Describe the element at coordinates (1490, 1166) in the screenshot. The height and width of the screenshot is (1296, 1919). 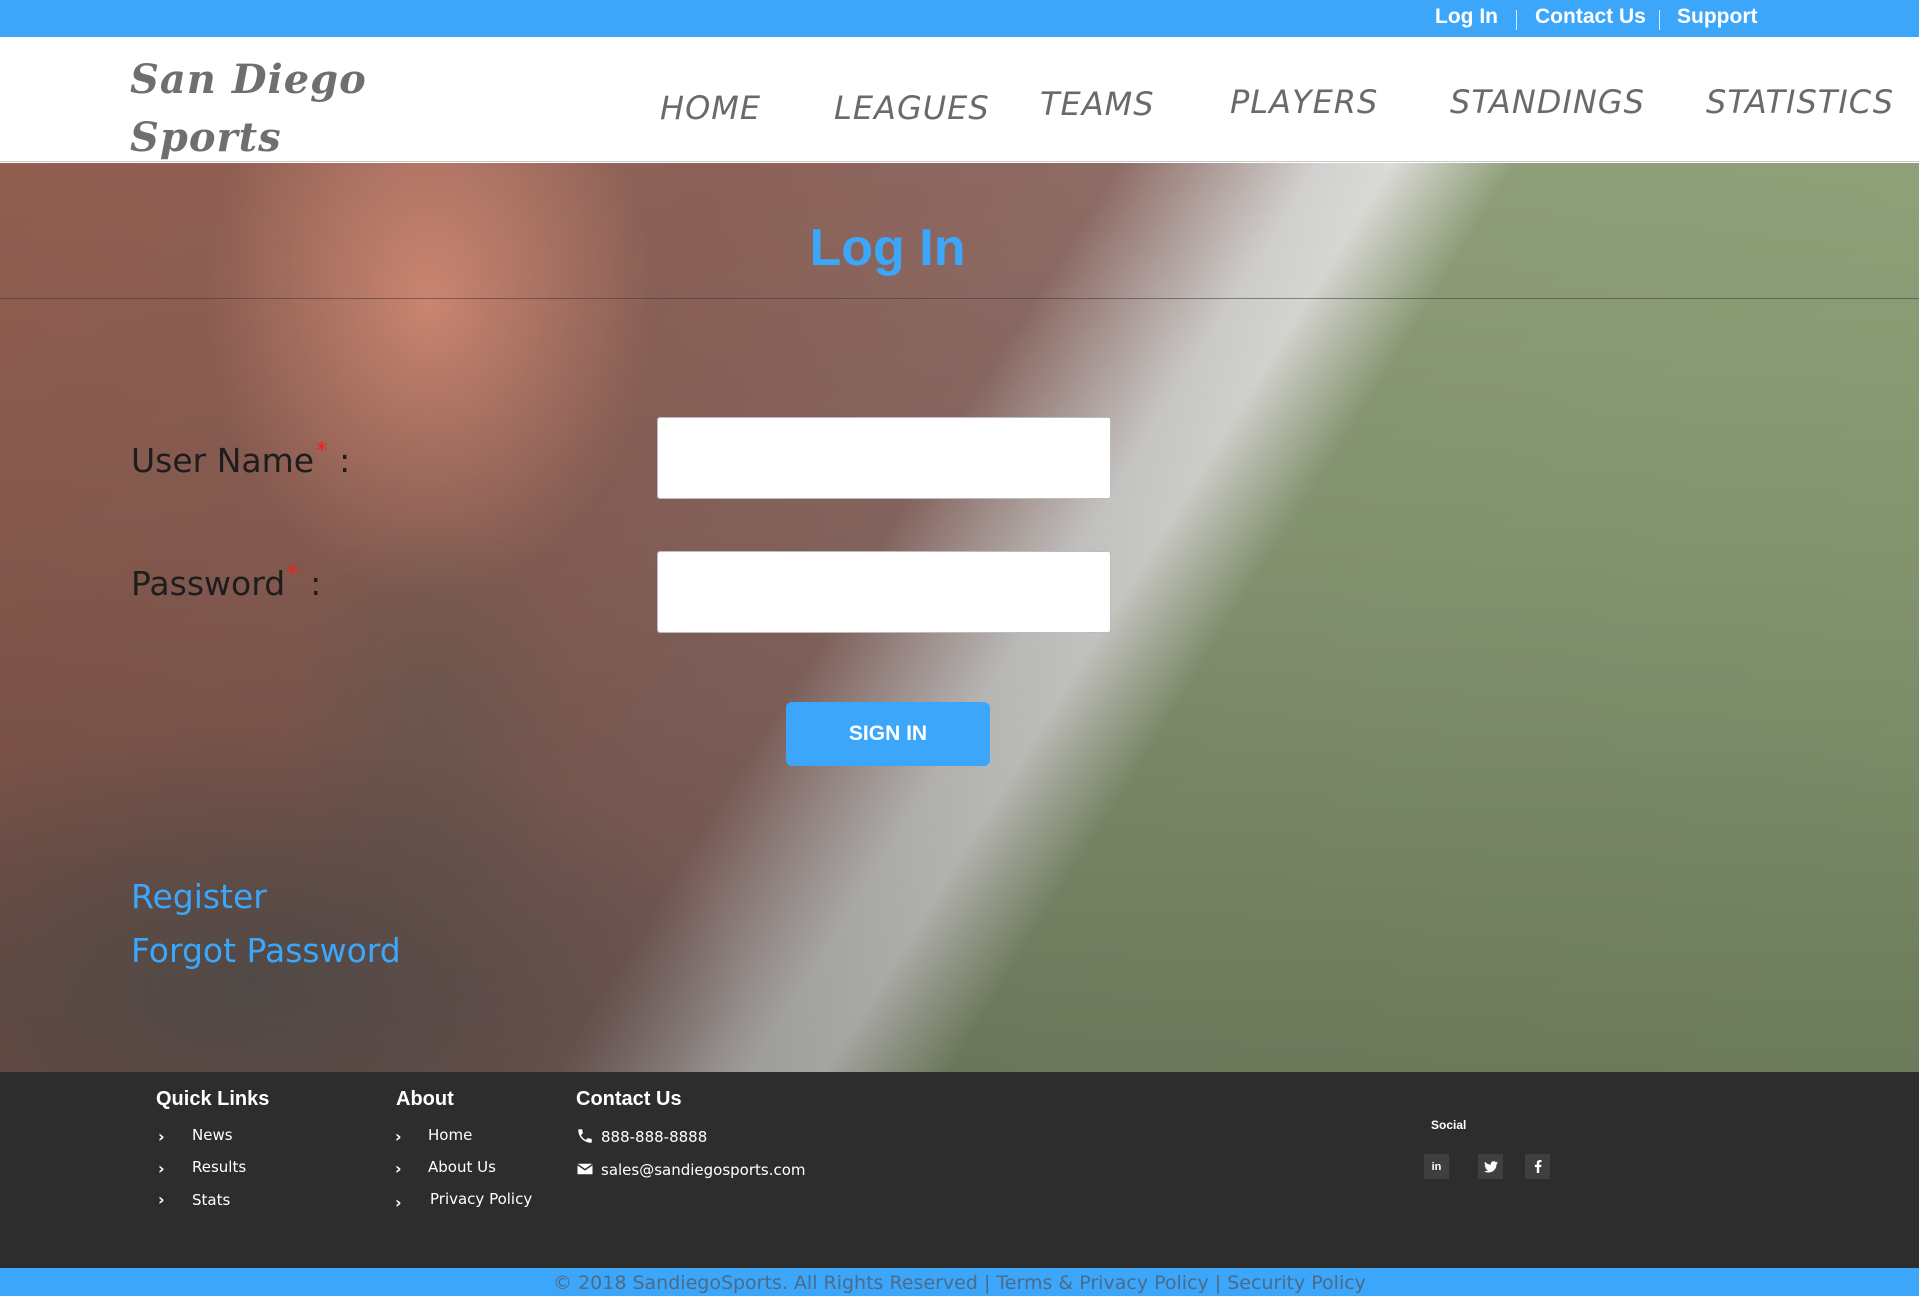
I see `twitter-icon` at that location.